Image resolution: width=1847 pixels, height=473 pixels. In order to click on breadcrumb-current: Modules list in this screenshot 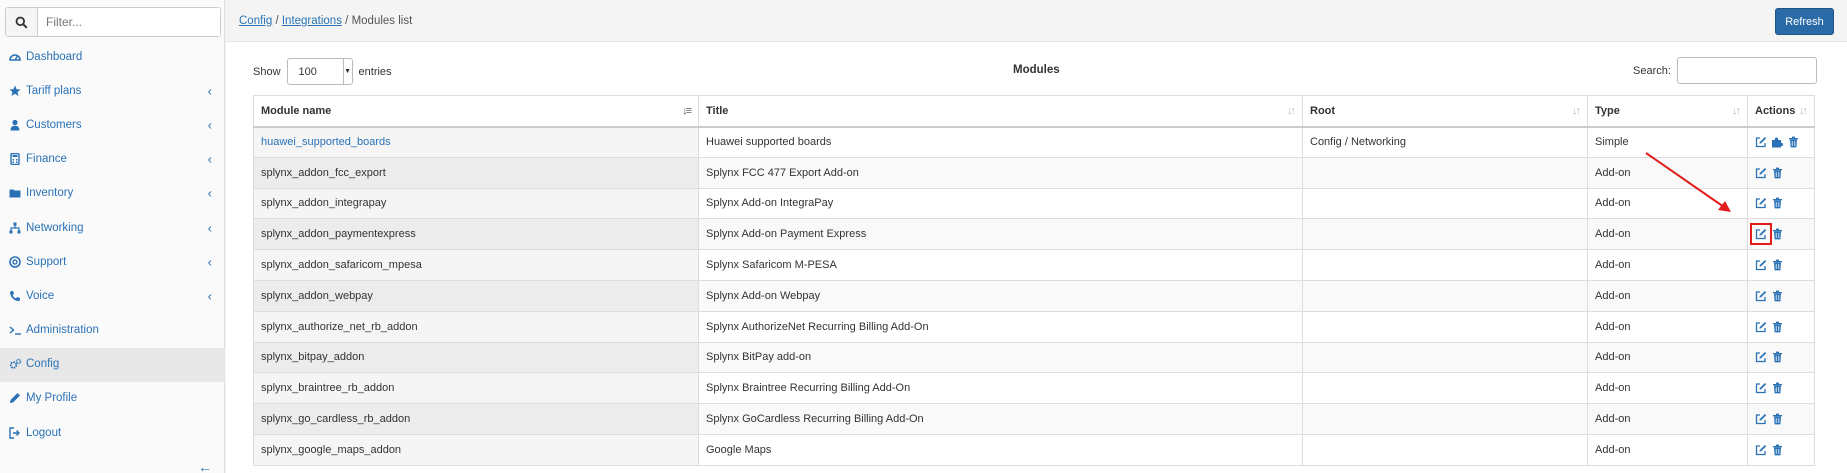, I will do `click(382, 21)`.